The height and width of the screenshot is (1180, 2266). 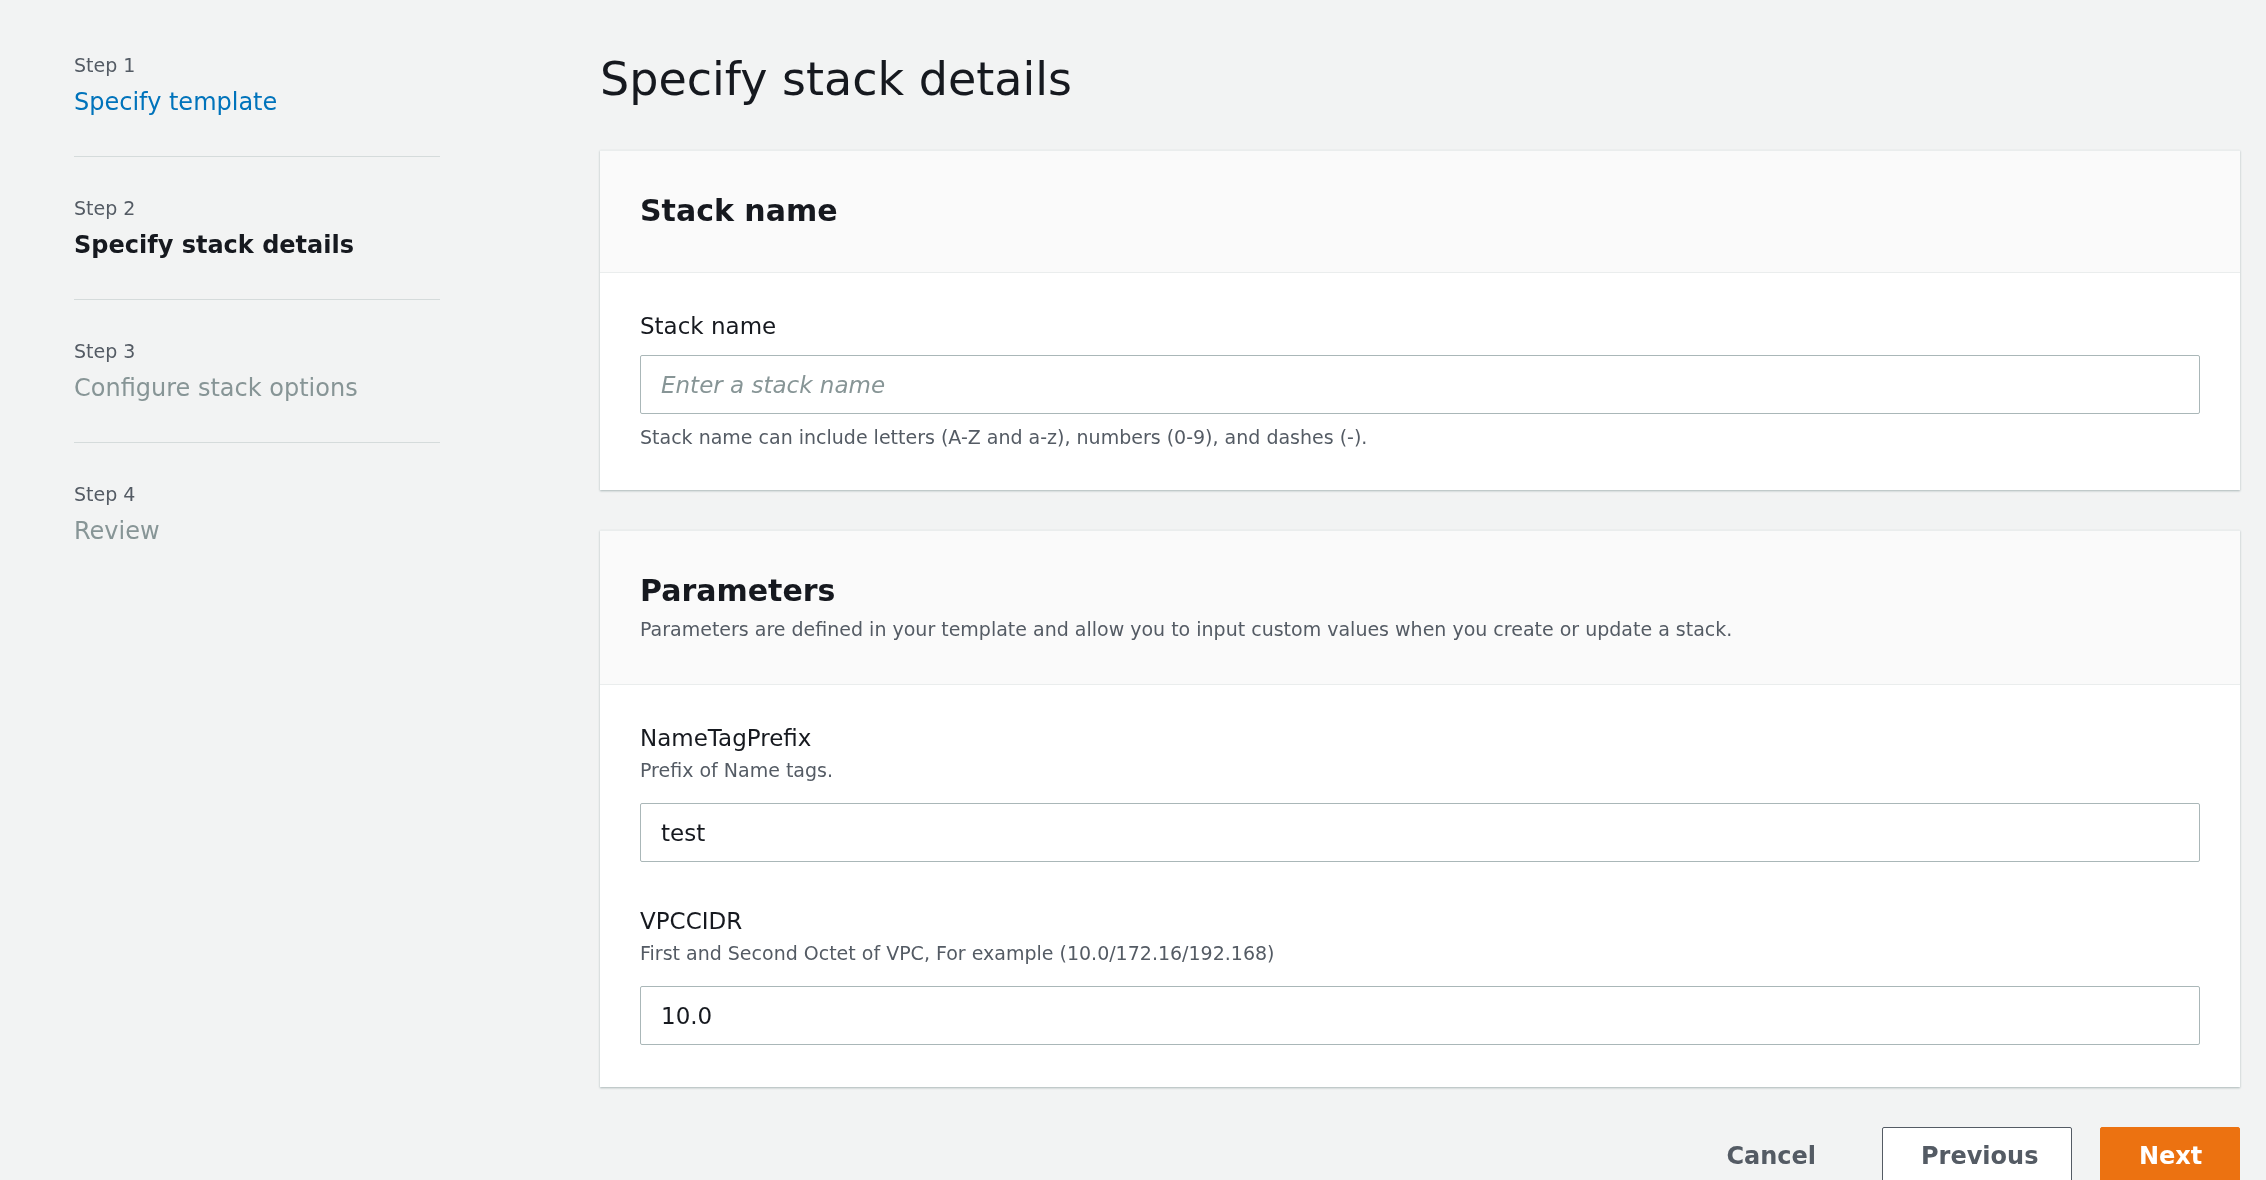 I want to click on field-label: NameTagPrefix, so click(x=726, y=738).